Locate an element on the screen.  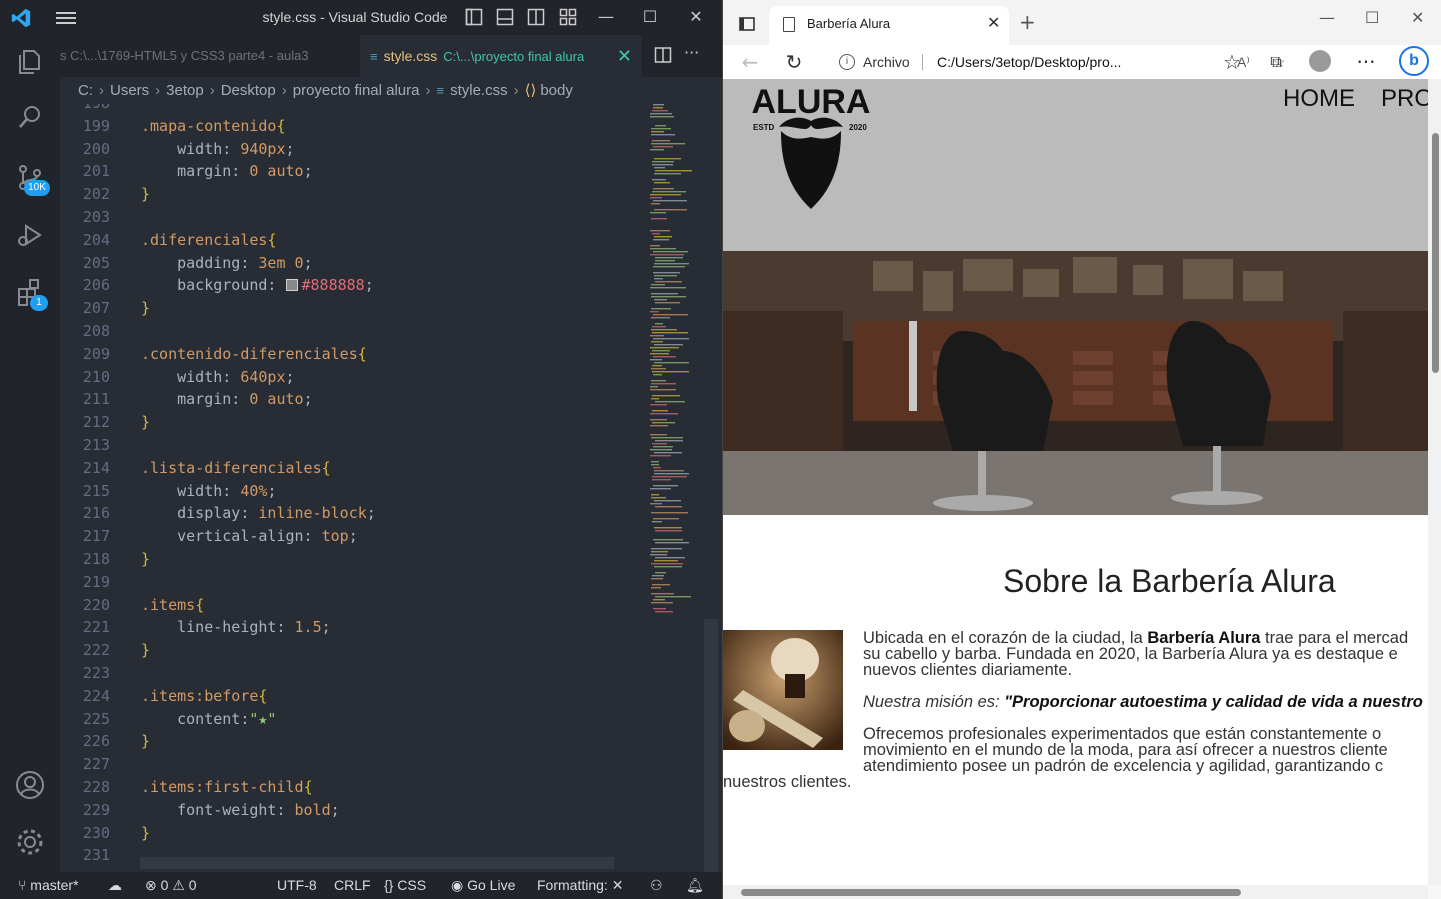
code-text: .items:before{ is located at coordinates (204, 695).